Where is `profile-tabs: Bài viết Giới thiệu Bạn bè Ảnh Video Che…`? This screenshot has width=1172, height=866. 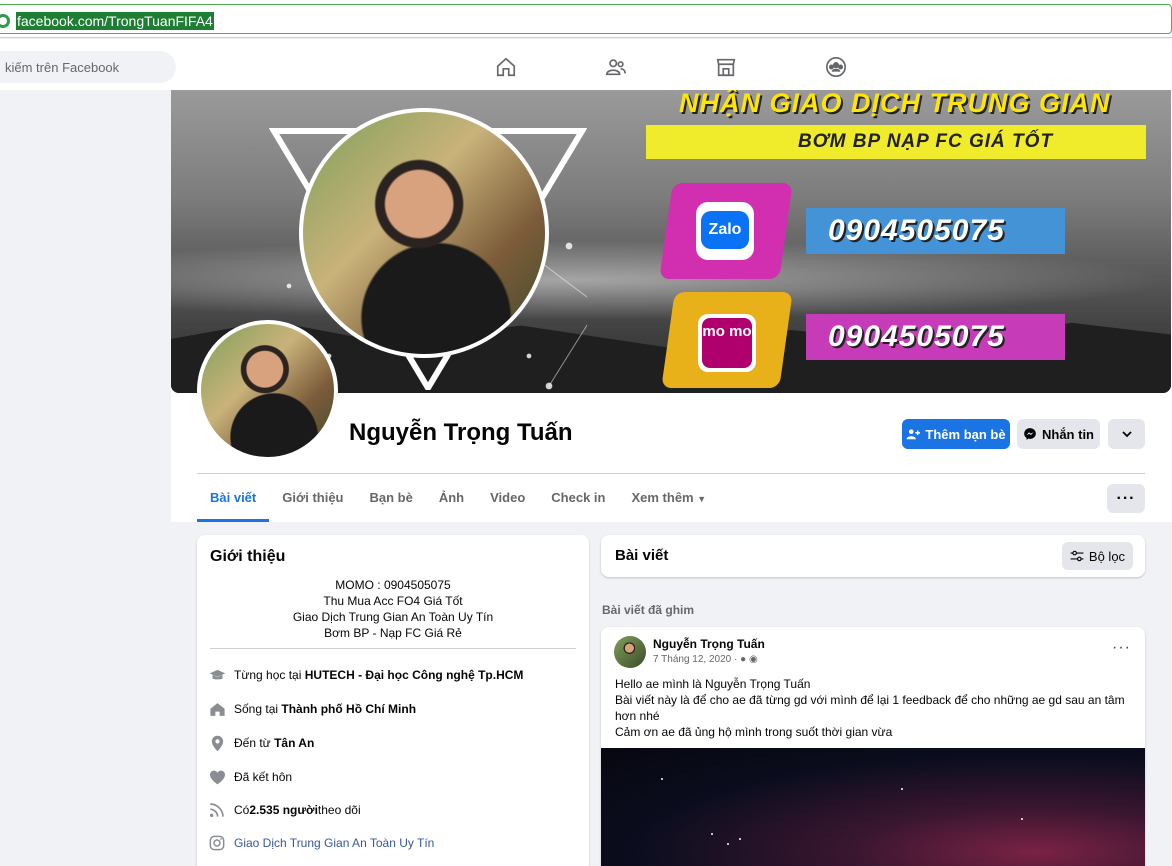
profile-tabs: Bài viết Giới thiệu Bạn bè Ảnh Video Che… is located at coordinates (458, 499).